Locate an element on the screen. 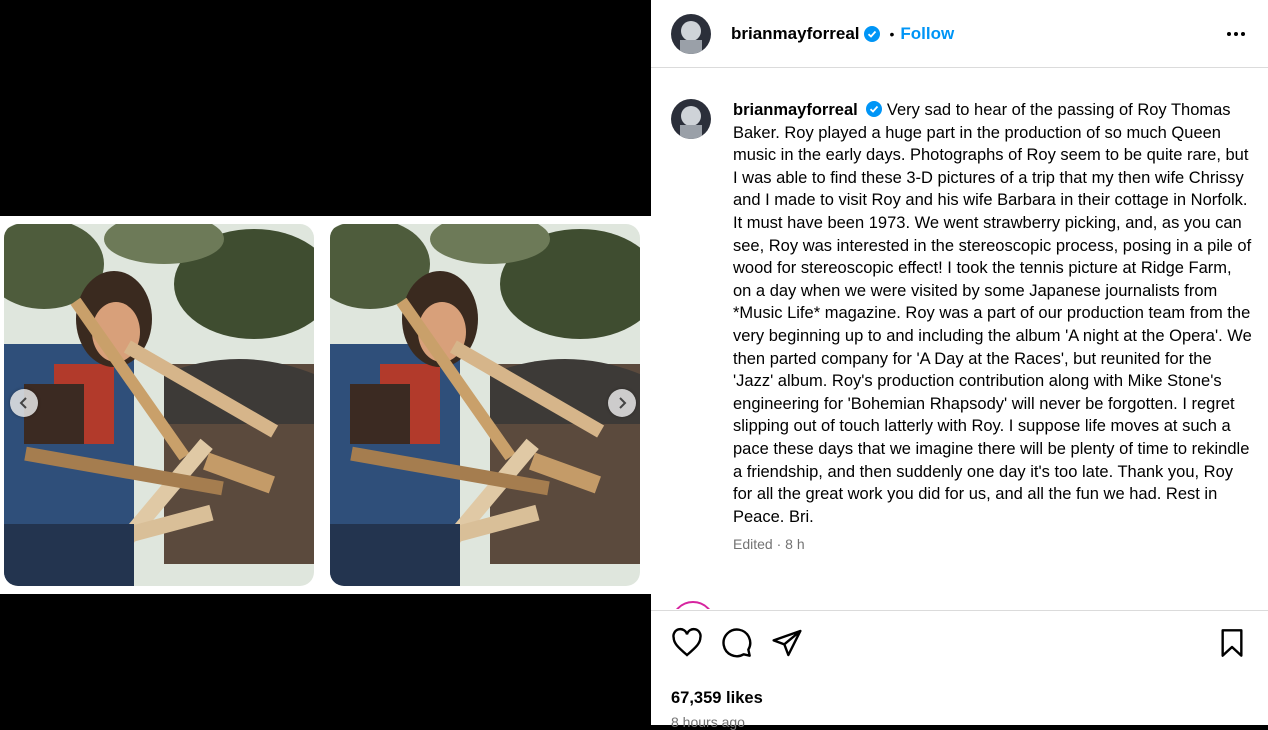 This screenshot has height=730, width=1268. carousel-next-button is located at coordinates (622, 403).